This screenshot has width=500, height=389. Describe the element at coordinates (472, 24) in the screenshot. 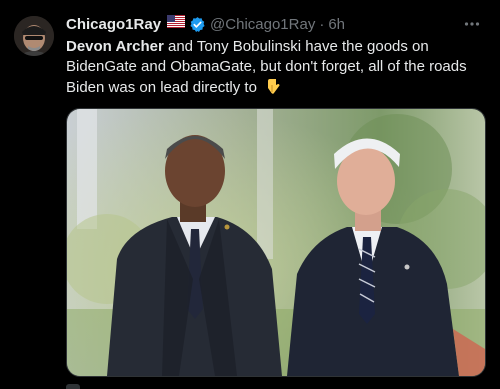

I see `more-options-icon` at that location.